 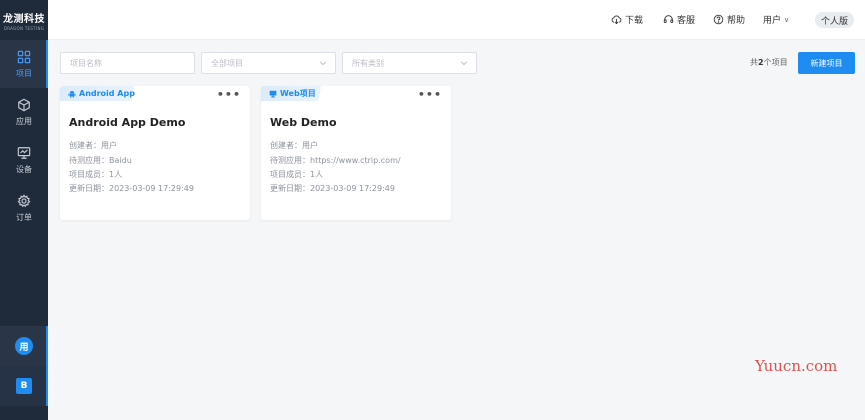 I want to click on project-app: 待测应用：https://www.ctrip.com/, so click(x=335, y=160).